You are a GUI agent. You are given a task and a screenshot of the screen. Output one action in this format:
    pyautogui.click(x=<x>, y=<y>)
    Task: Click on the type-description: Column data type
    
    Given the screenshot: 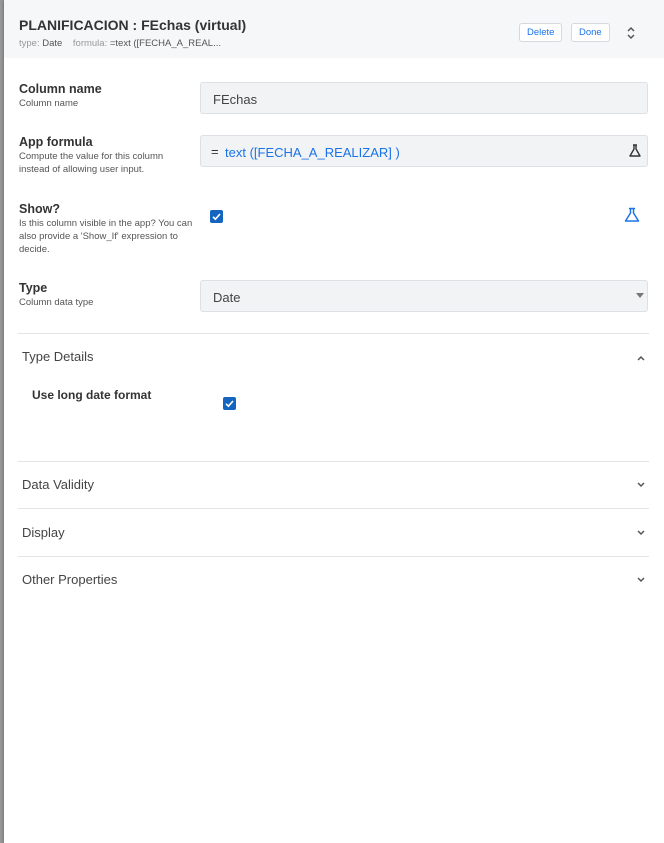 What is the action you would take?
    pyautogui.click(x=56, y=302)
    